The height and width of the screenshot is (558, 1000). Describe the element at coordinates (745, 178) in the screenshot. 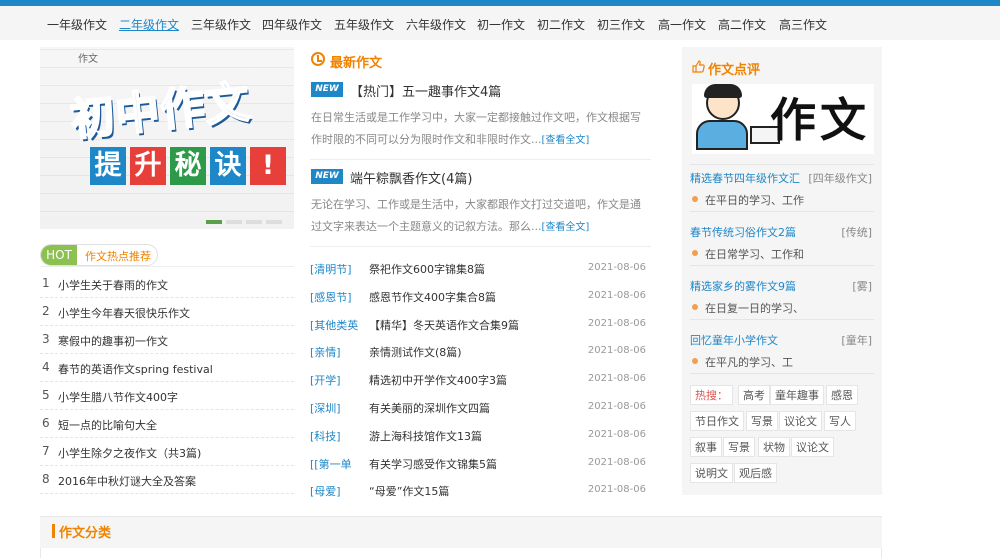

I see `review-item-link: 精选春节四年级作文汇` at that location.